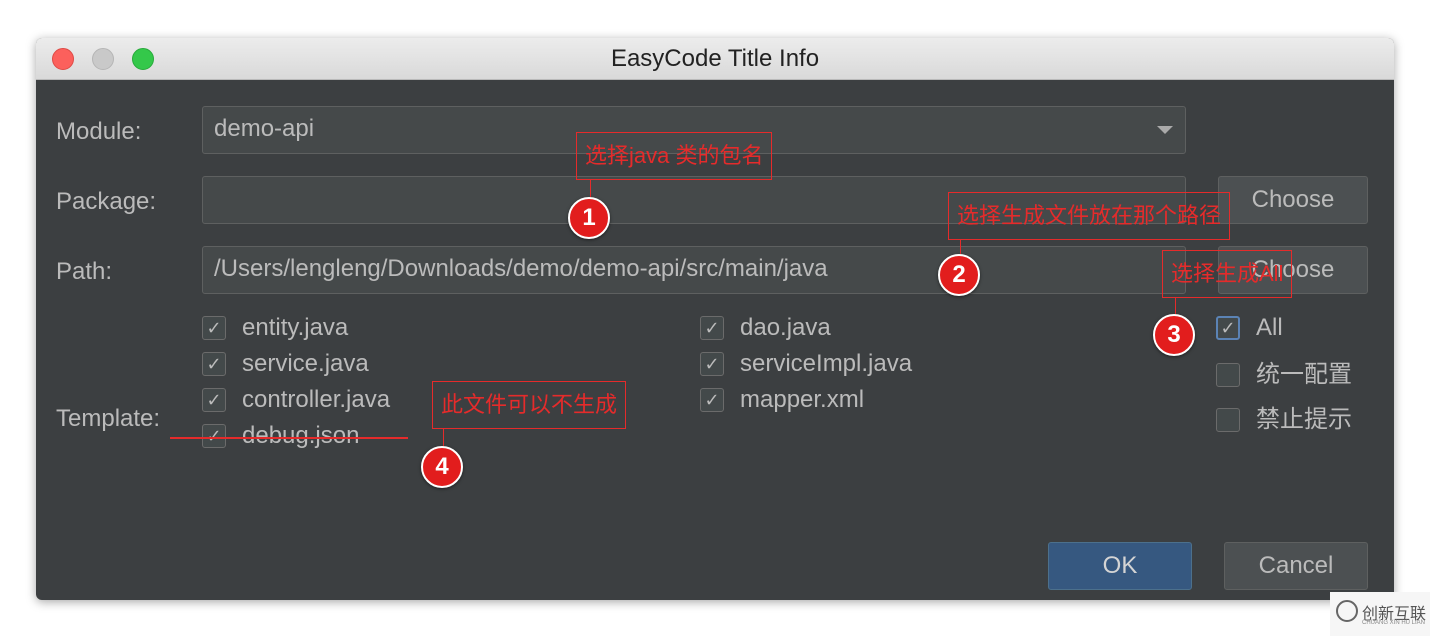 The height and width of the screenshot is (636, 1430). Describe the element at coordinates (316, 399) in the screenshot. I see `template-label-text: controller.java` at that location.